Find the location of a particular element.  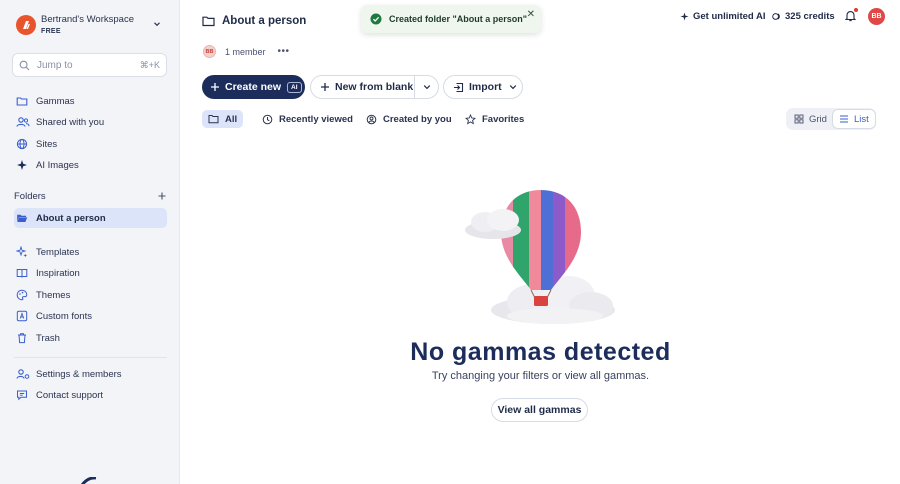

hot-air-balloon-illustration is located at coordinates (541, 256).